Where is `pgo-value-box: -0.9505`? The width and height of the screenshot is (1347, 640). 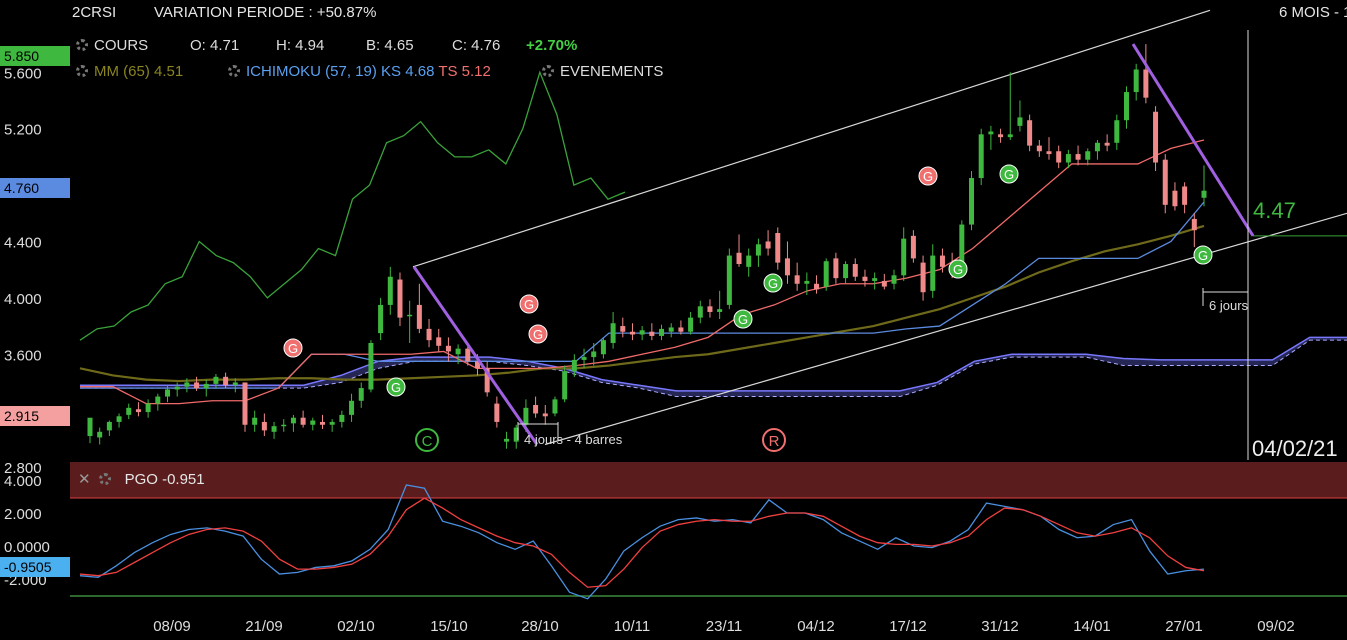
pgo-value-box: -0.9505 is located at coordinates (35, 567).